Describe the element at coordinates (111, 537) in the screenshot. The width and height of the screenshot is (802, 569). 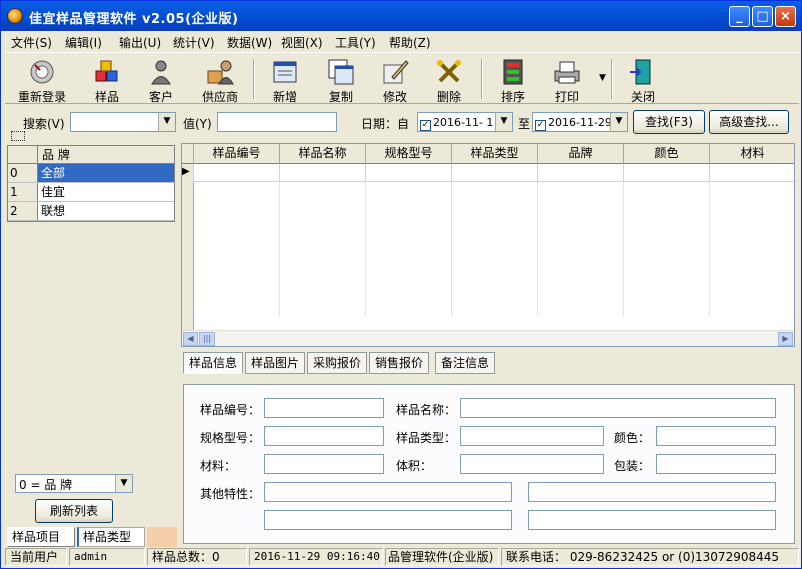
I see `tab-sample-types: 样品类型` at that location.